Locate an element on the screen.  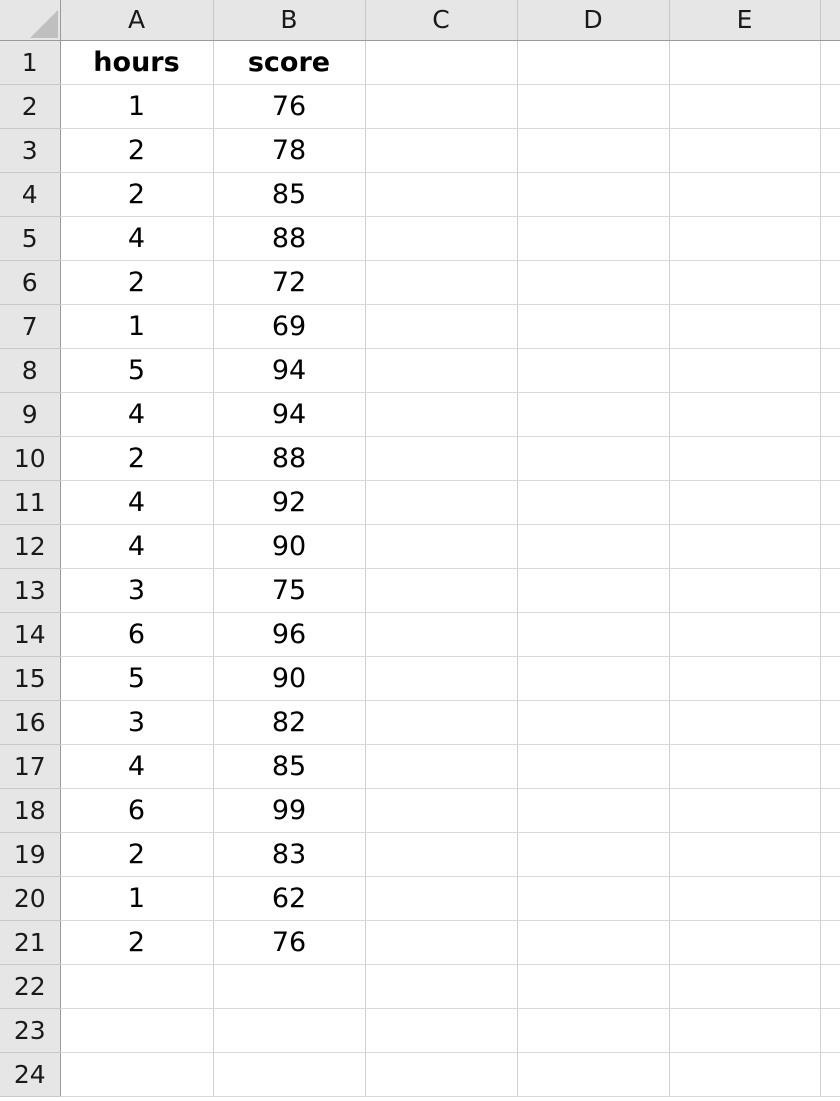
cell-E6 is located at coordinates (745, 282).